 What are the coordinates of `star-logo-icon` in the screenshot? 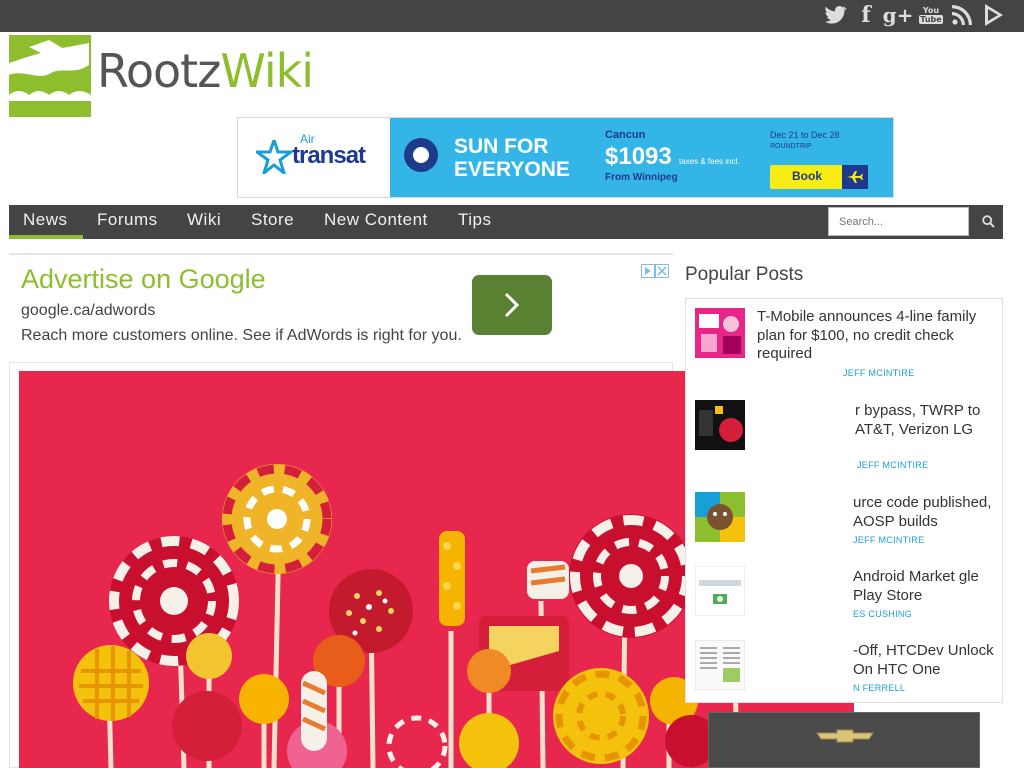 It's located at (274, 157).